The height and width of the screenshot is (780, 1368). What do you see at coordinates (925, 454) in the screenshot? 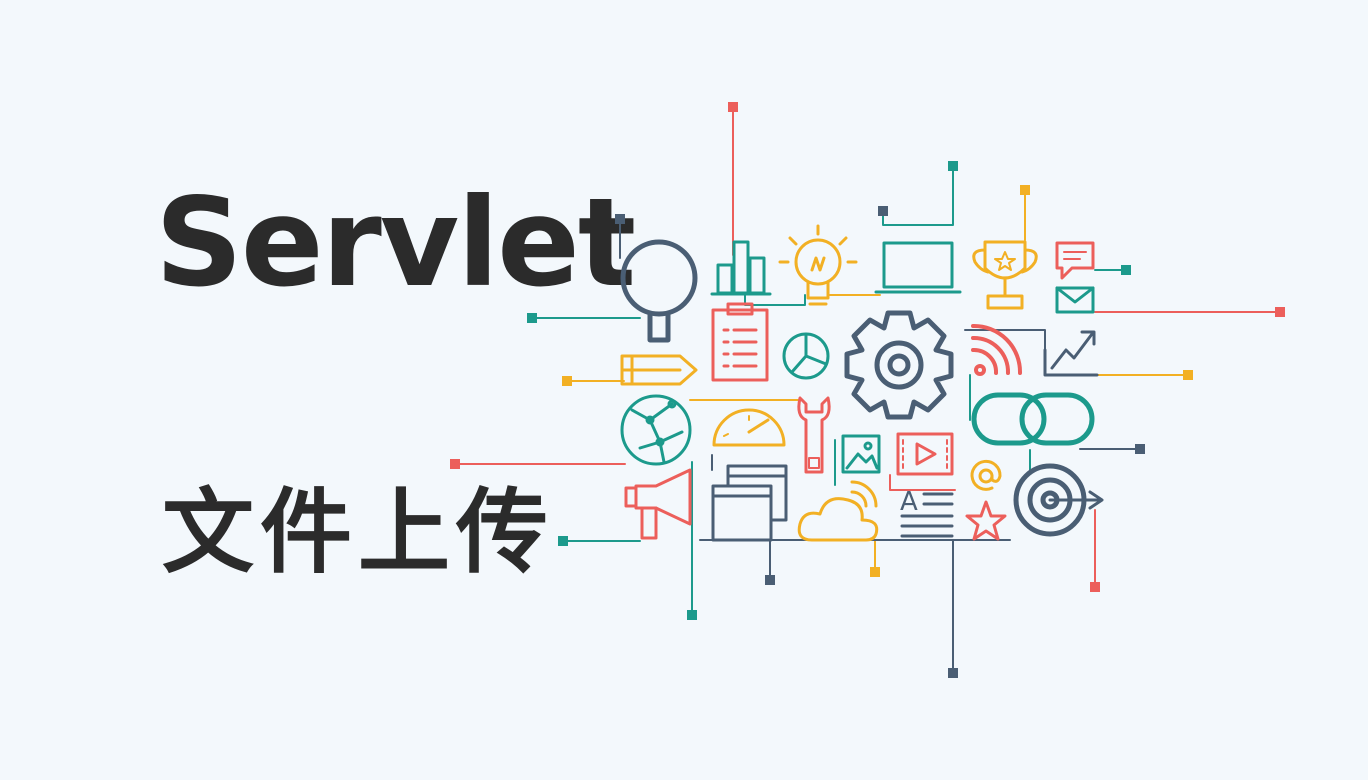
I see `video-icon` at bounding box center [925, 454].